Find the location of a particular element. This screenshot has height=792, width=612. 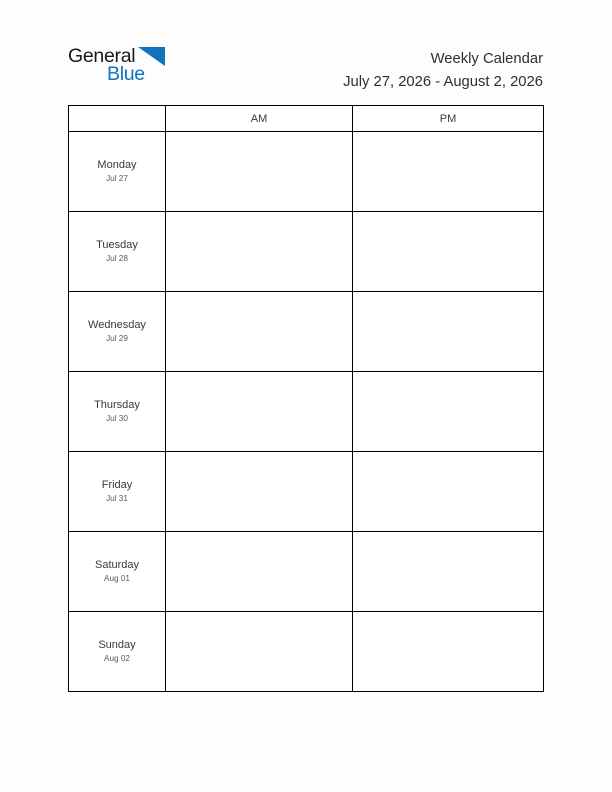

pm-slot-tuesday is located at coordinates (448, 251).